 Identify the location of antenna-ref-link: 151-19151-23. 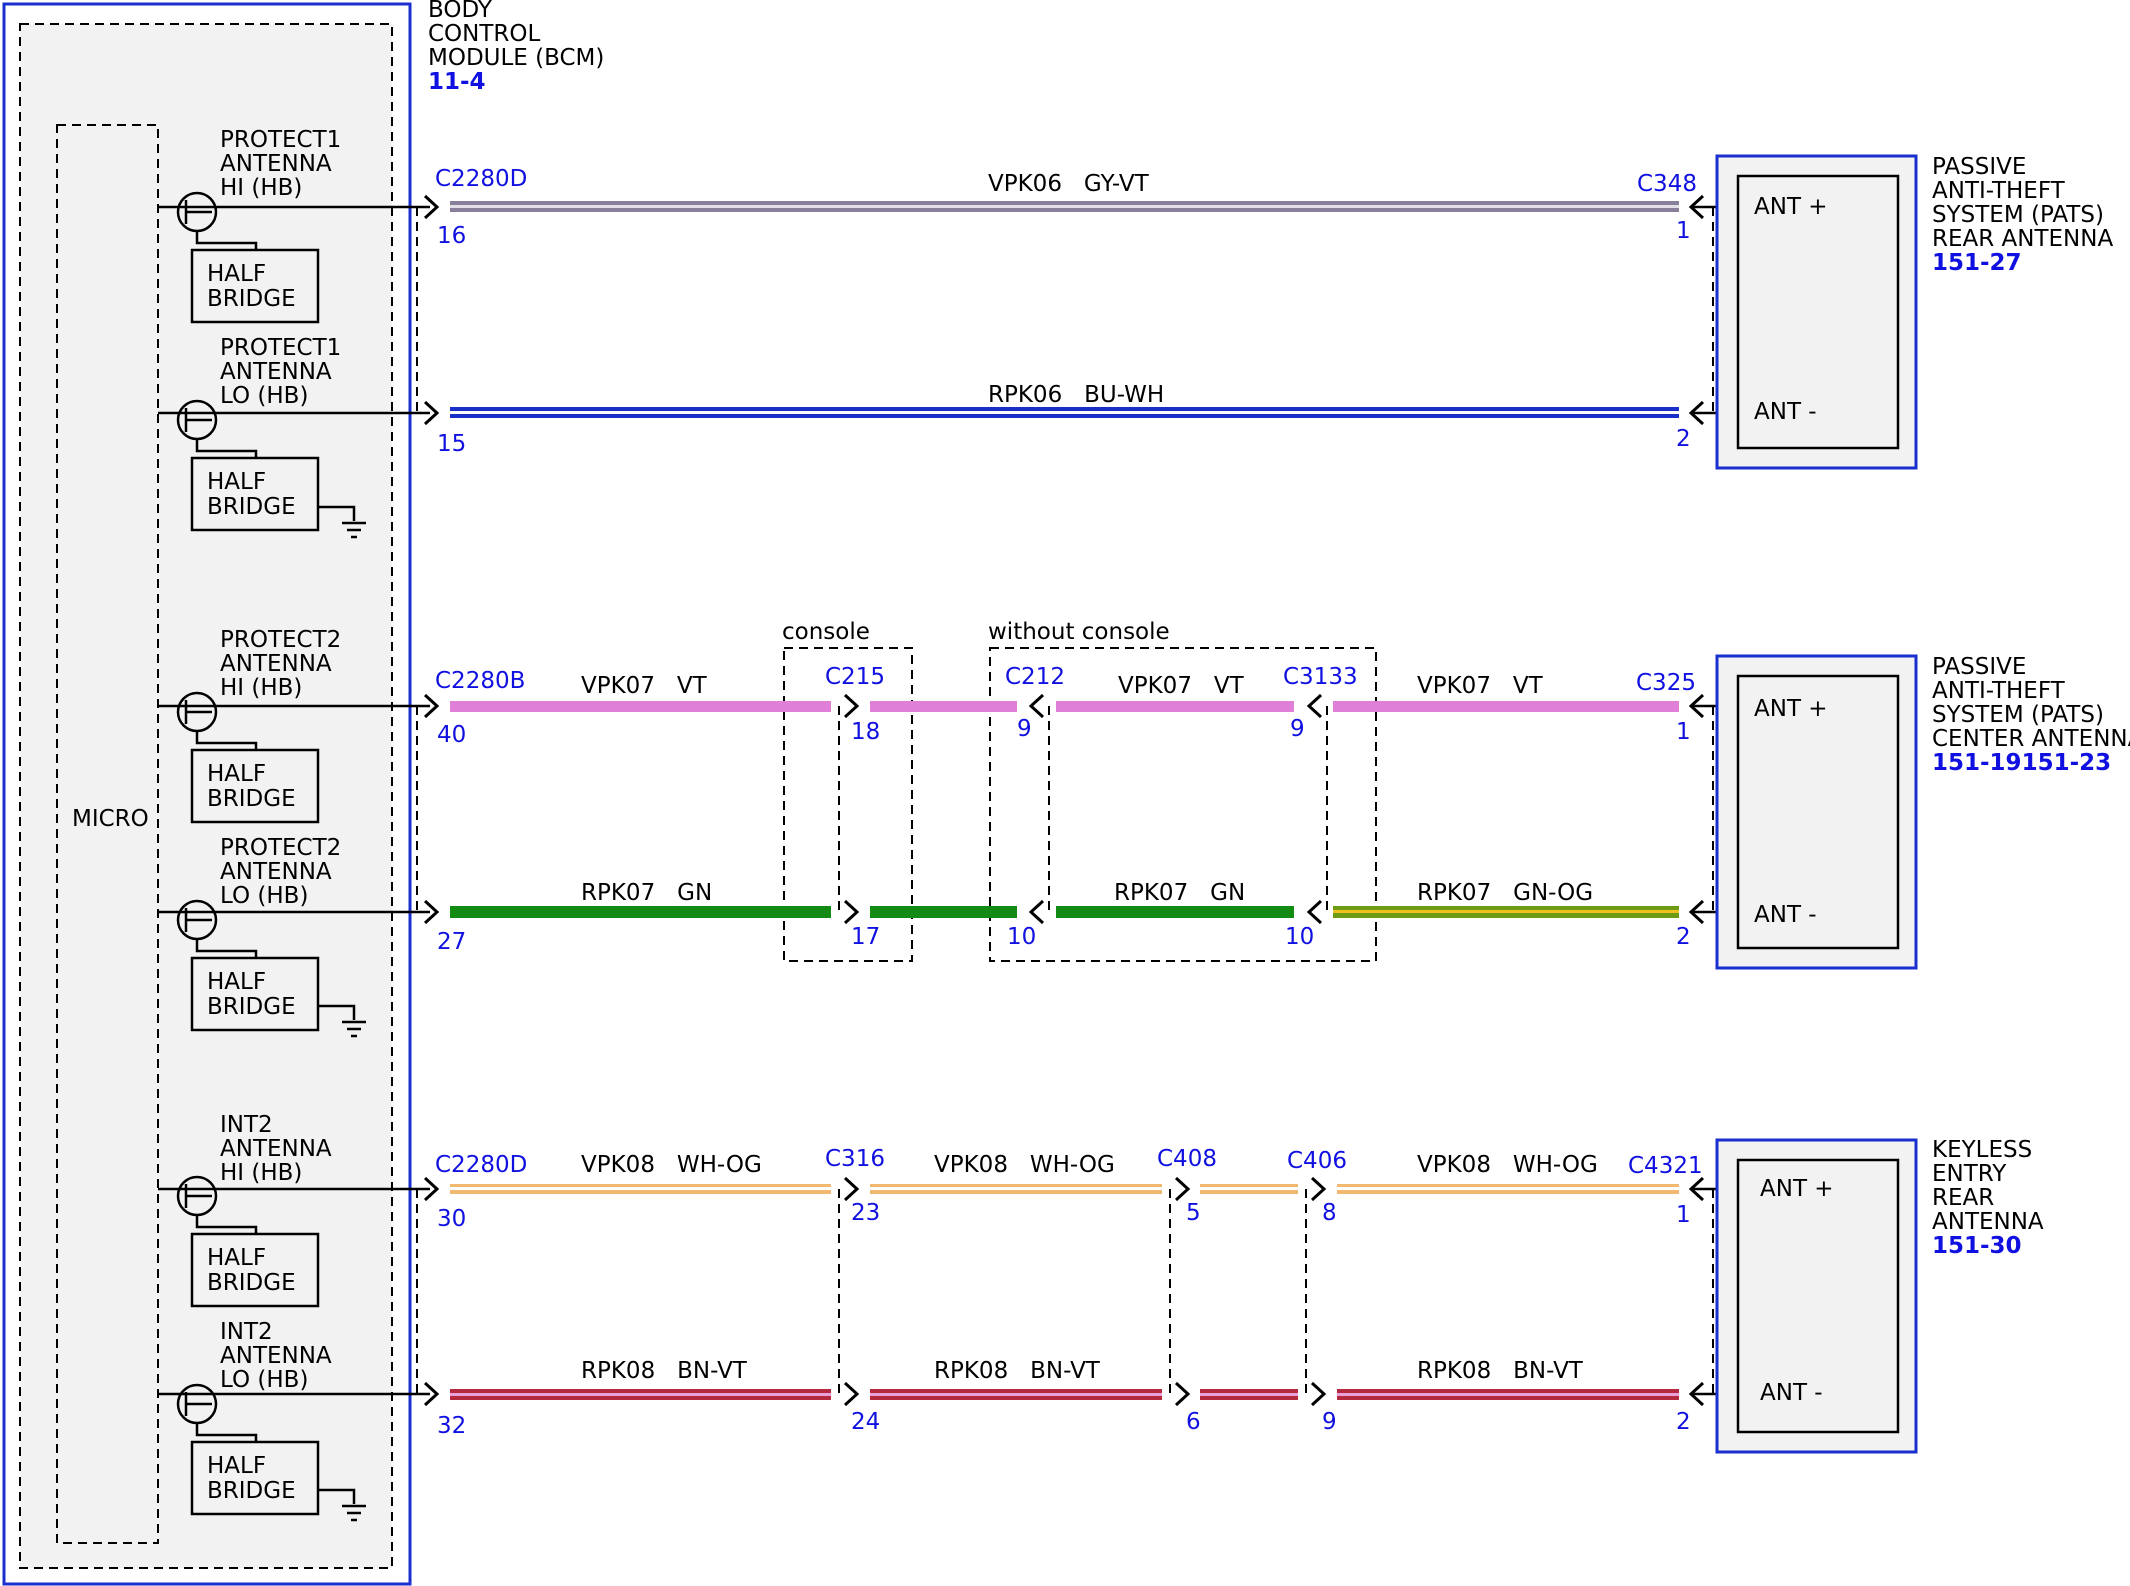
(2021, 763).